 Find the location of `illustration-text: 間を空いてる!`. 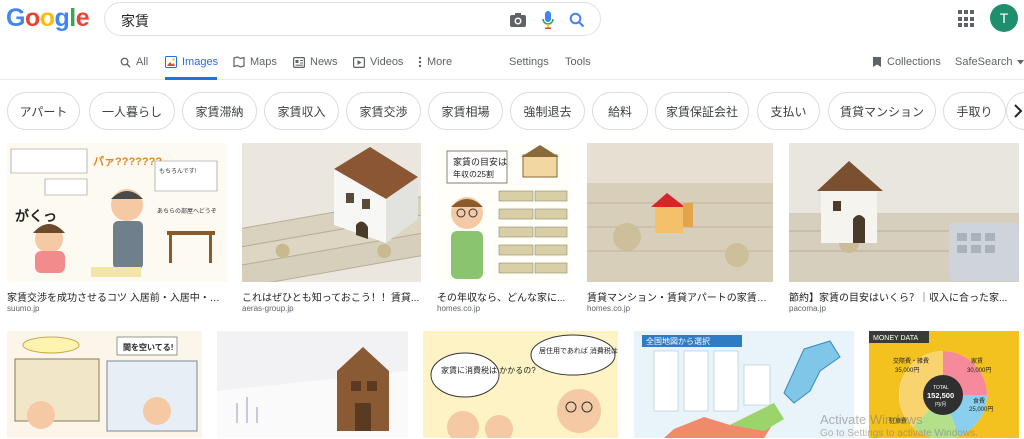

illustration-text: 間を空いてる! is located at coordinates (148, 347).